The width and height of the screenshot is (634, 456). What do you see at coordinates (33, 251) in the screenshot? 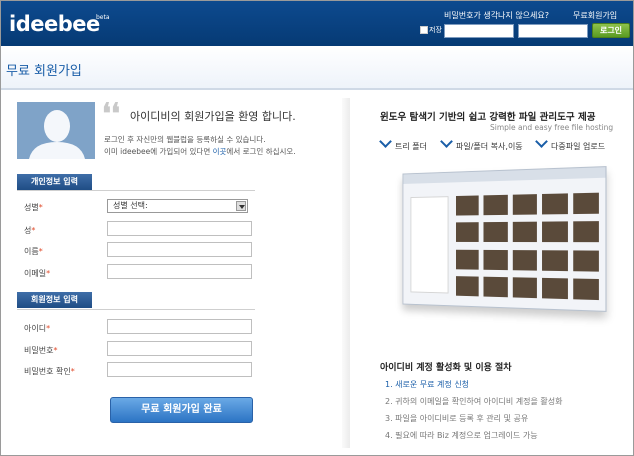
I see `firstname-label: 이름*` at bounding box center [33, 251].